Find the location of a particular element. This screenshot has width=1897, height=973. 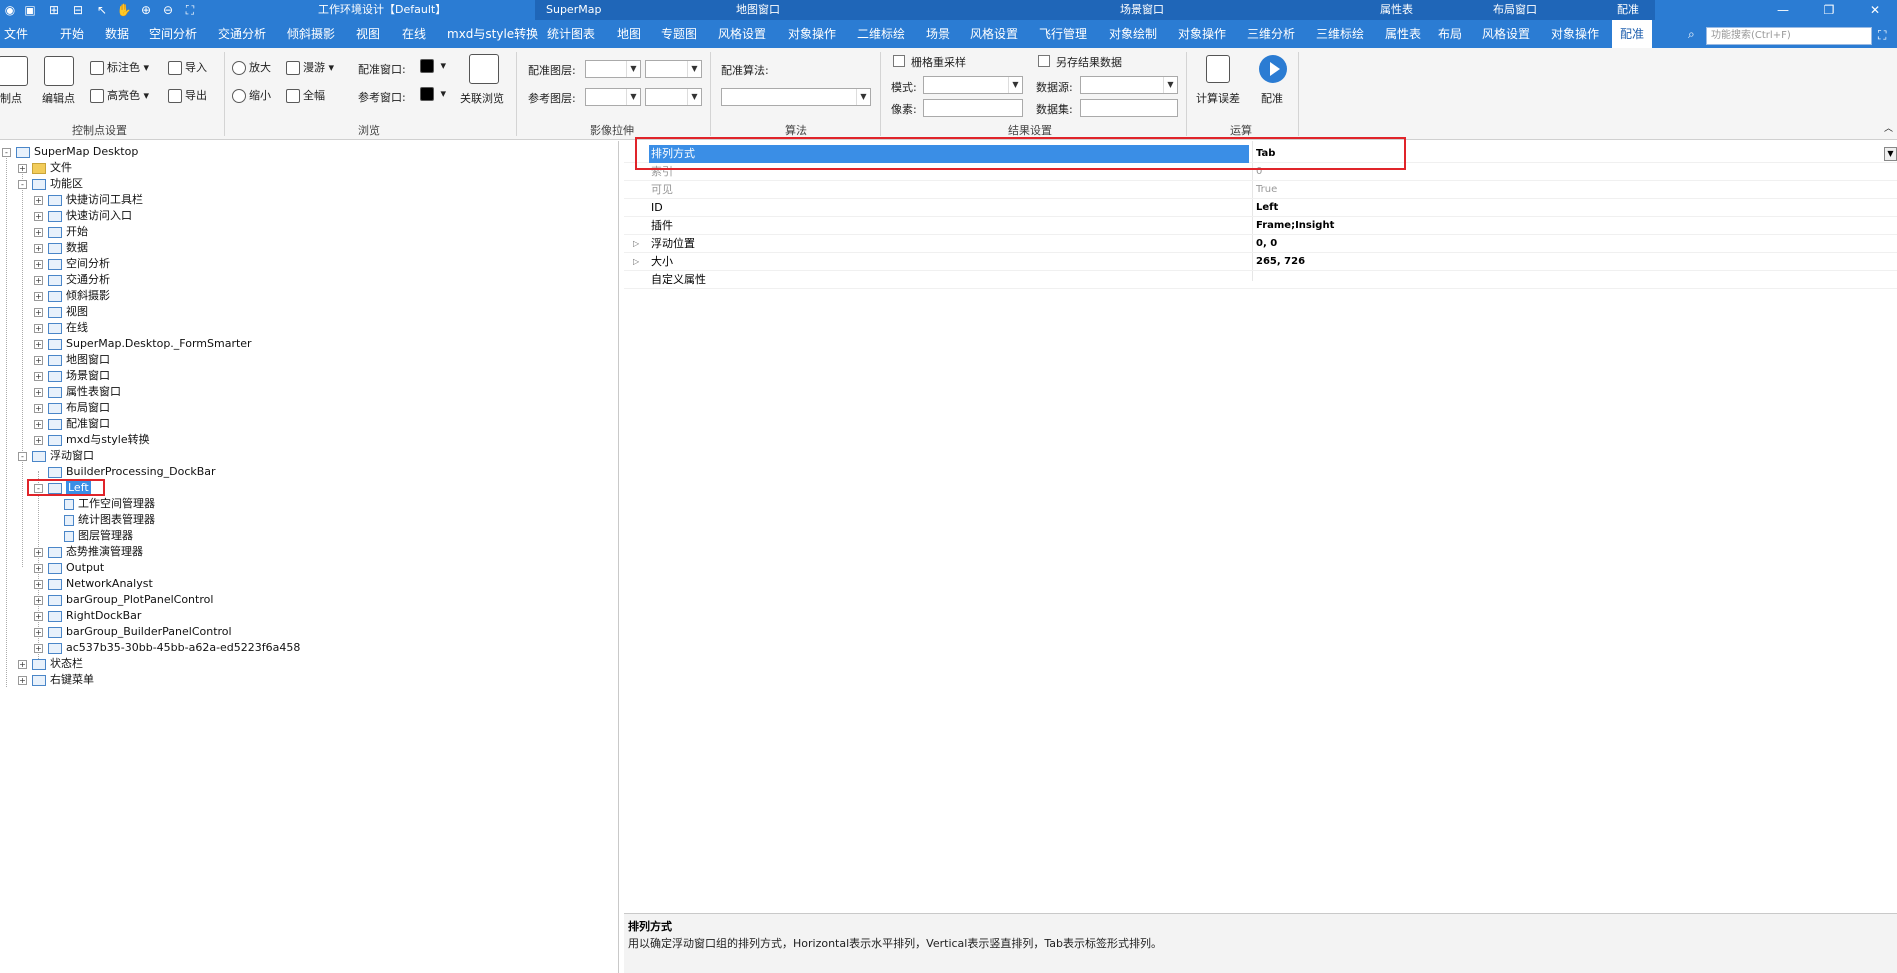

resample-checkbox is located at coordinates (899, 61).